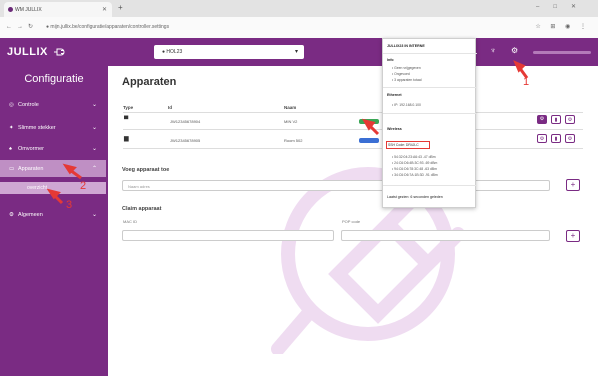  I want to click on annotation-label: 1, so click(526, 82).